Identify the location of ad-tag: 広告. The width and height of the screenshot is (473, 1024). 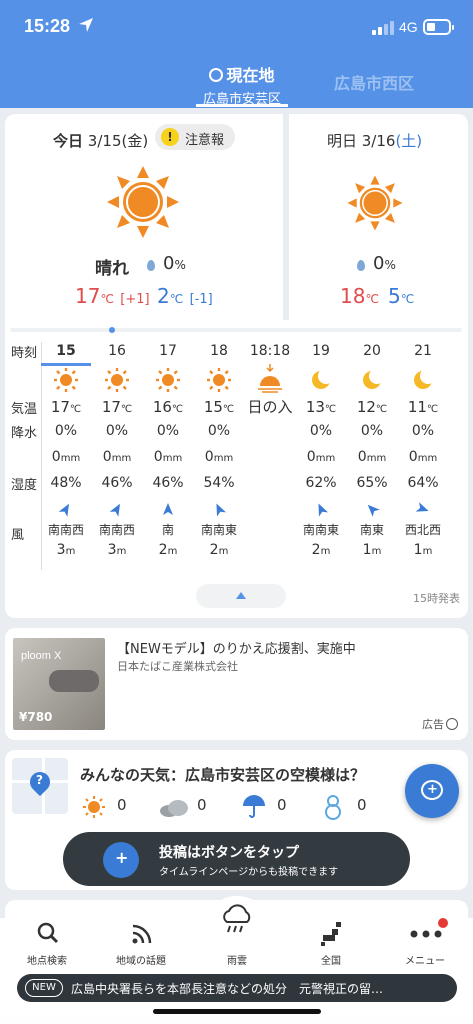
(440, 724).